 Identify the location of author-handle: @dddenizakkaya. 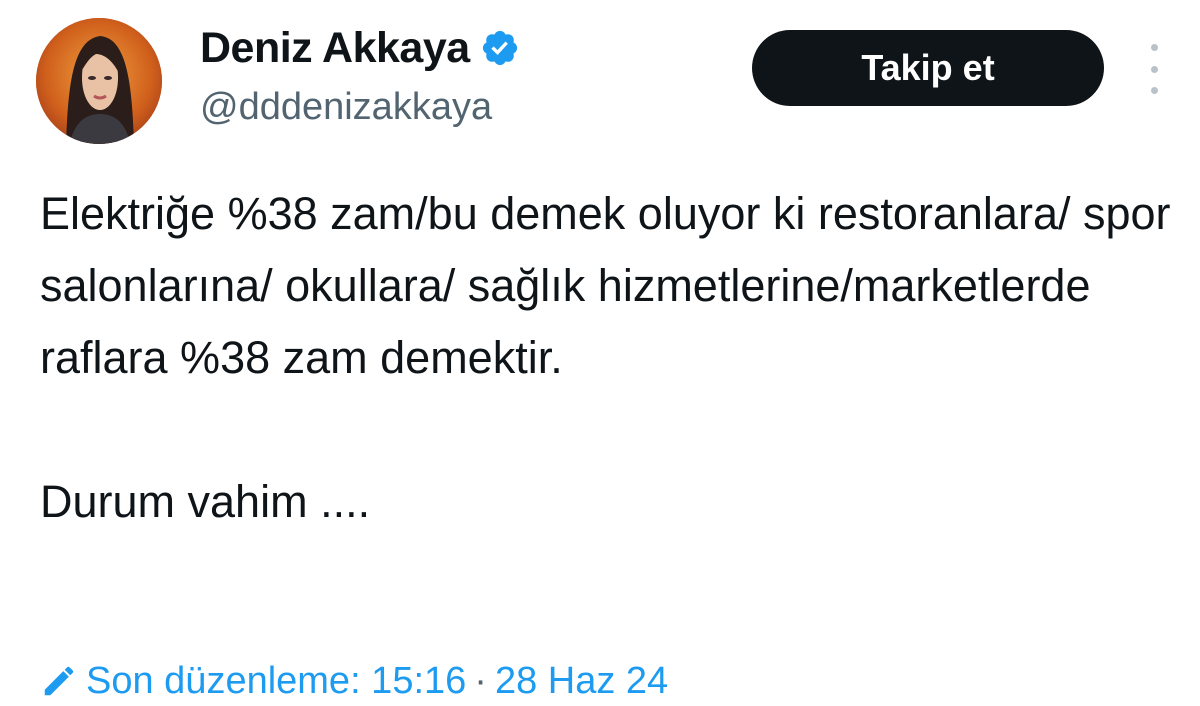
(346, 107).